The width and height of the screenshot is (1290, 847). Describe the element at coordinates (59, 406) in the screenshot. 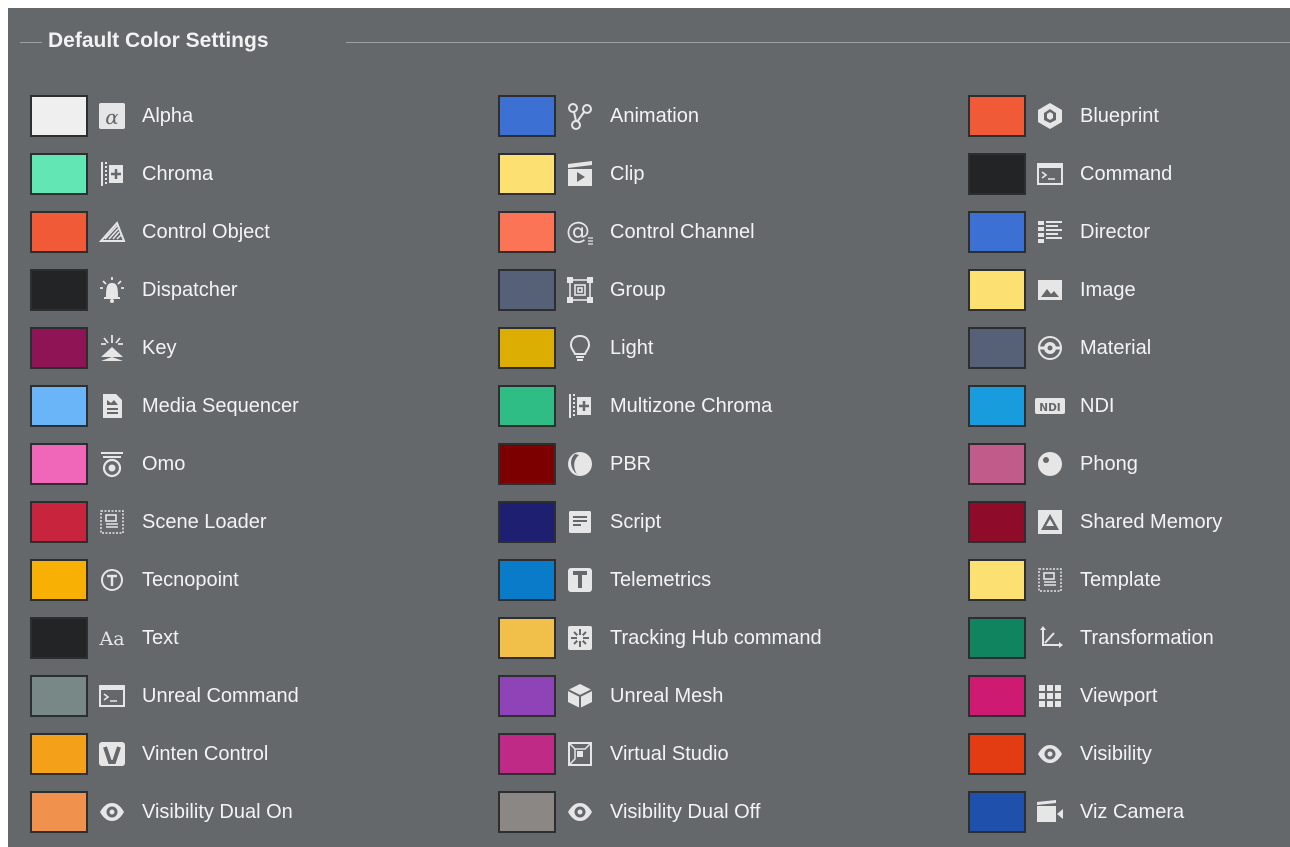

I see `color-swatch-media-sequencer` at that location.